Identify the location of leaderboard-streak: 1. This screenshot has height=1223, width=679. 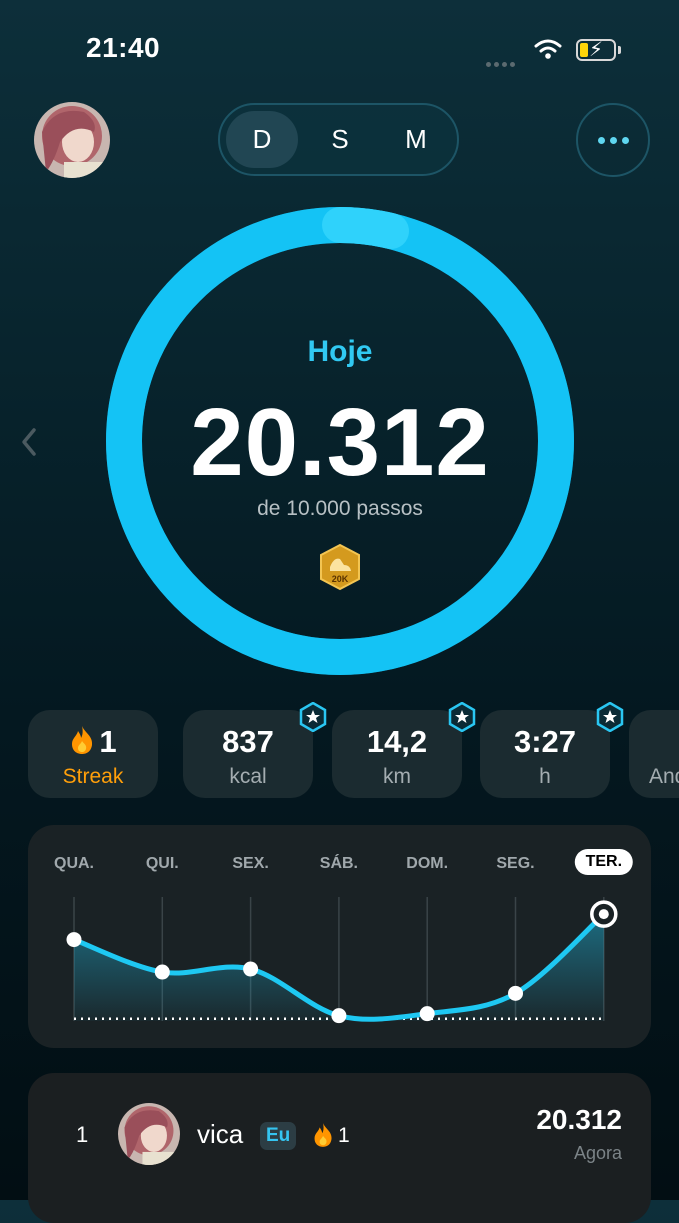
(344, 1135).